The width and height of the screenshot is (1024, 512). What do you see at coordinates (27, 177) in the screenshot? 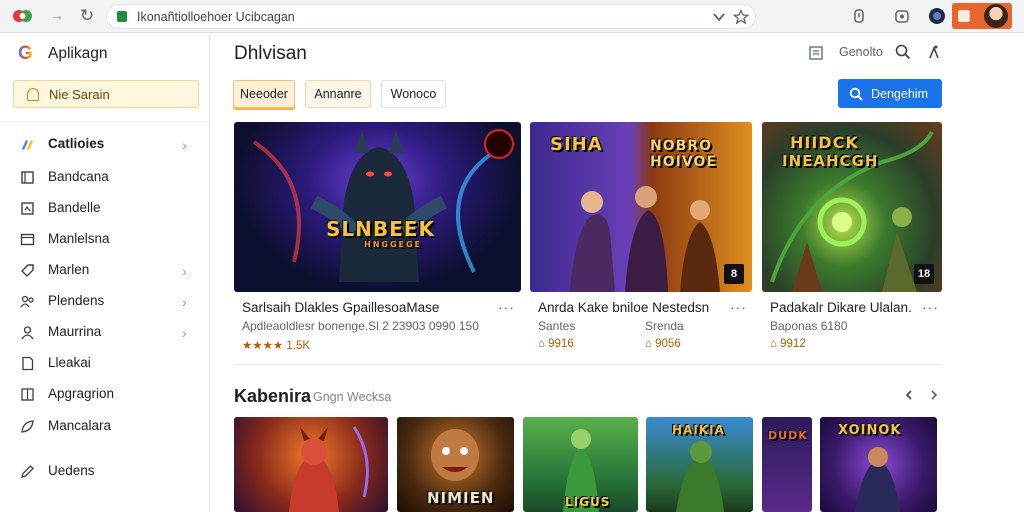
I see `book-icon` at bounding box center [27, 177].